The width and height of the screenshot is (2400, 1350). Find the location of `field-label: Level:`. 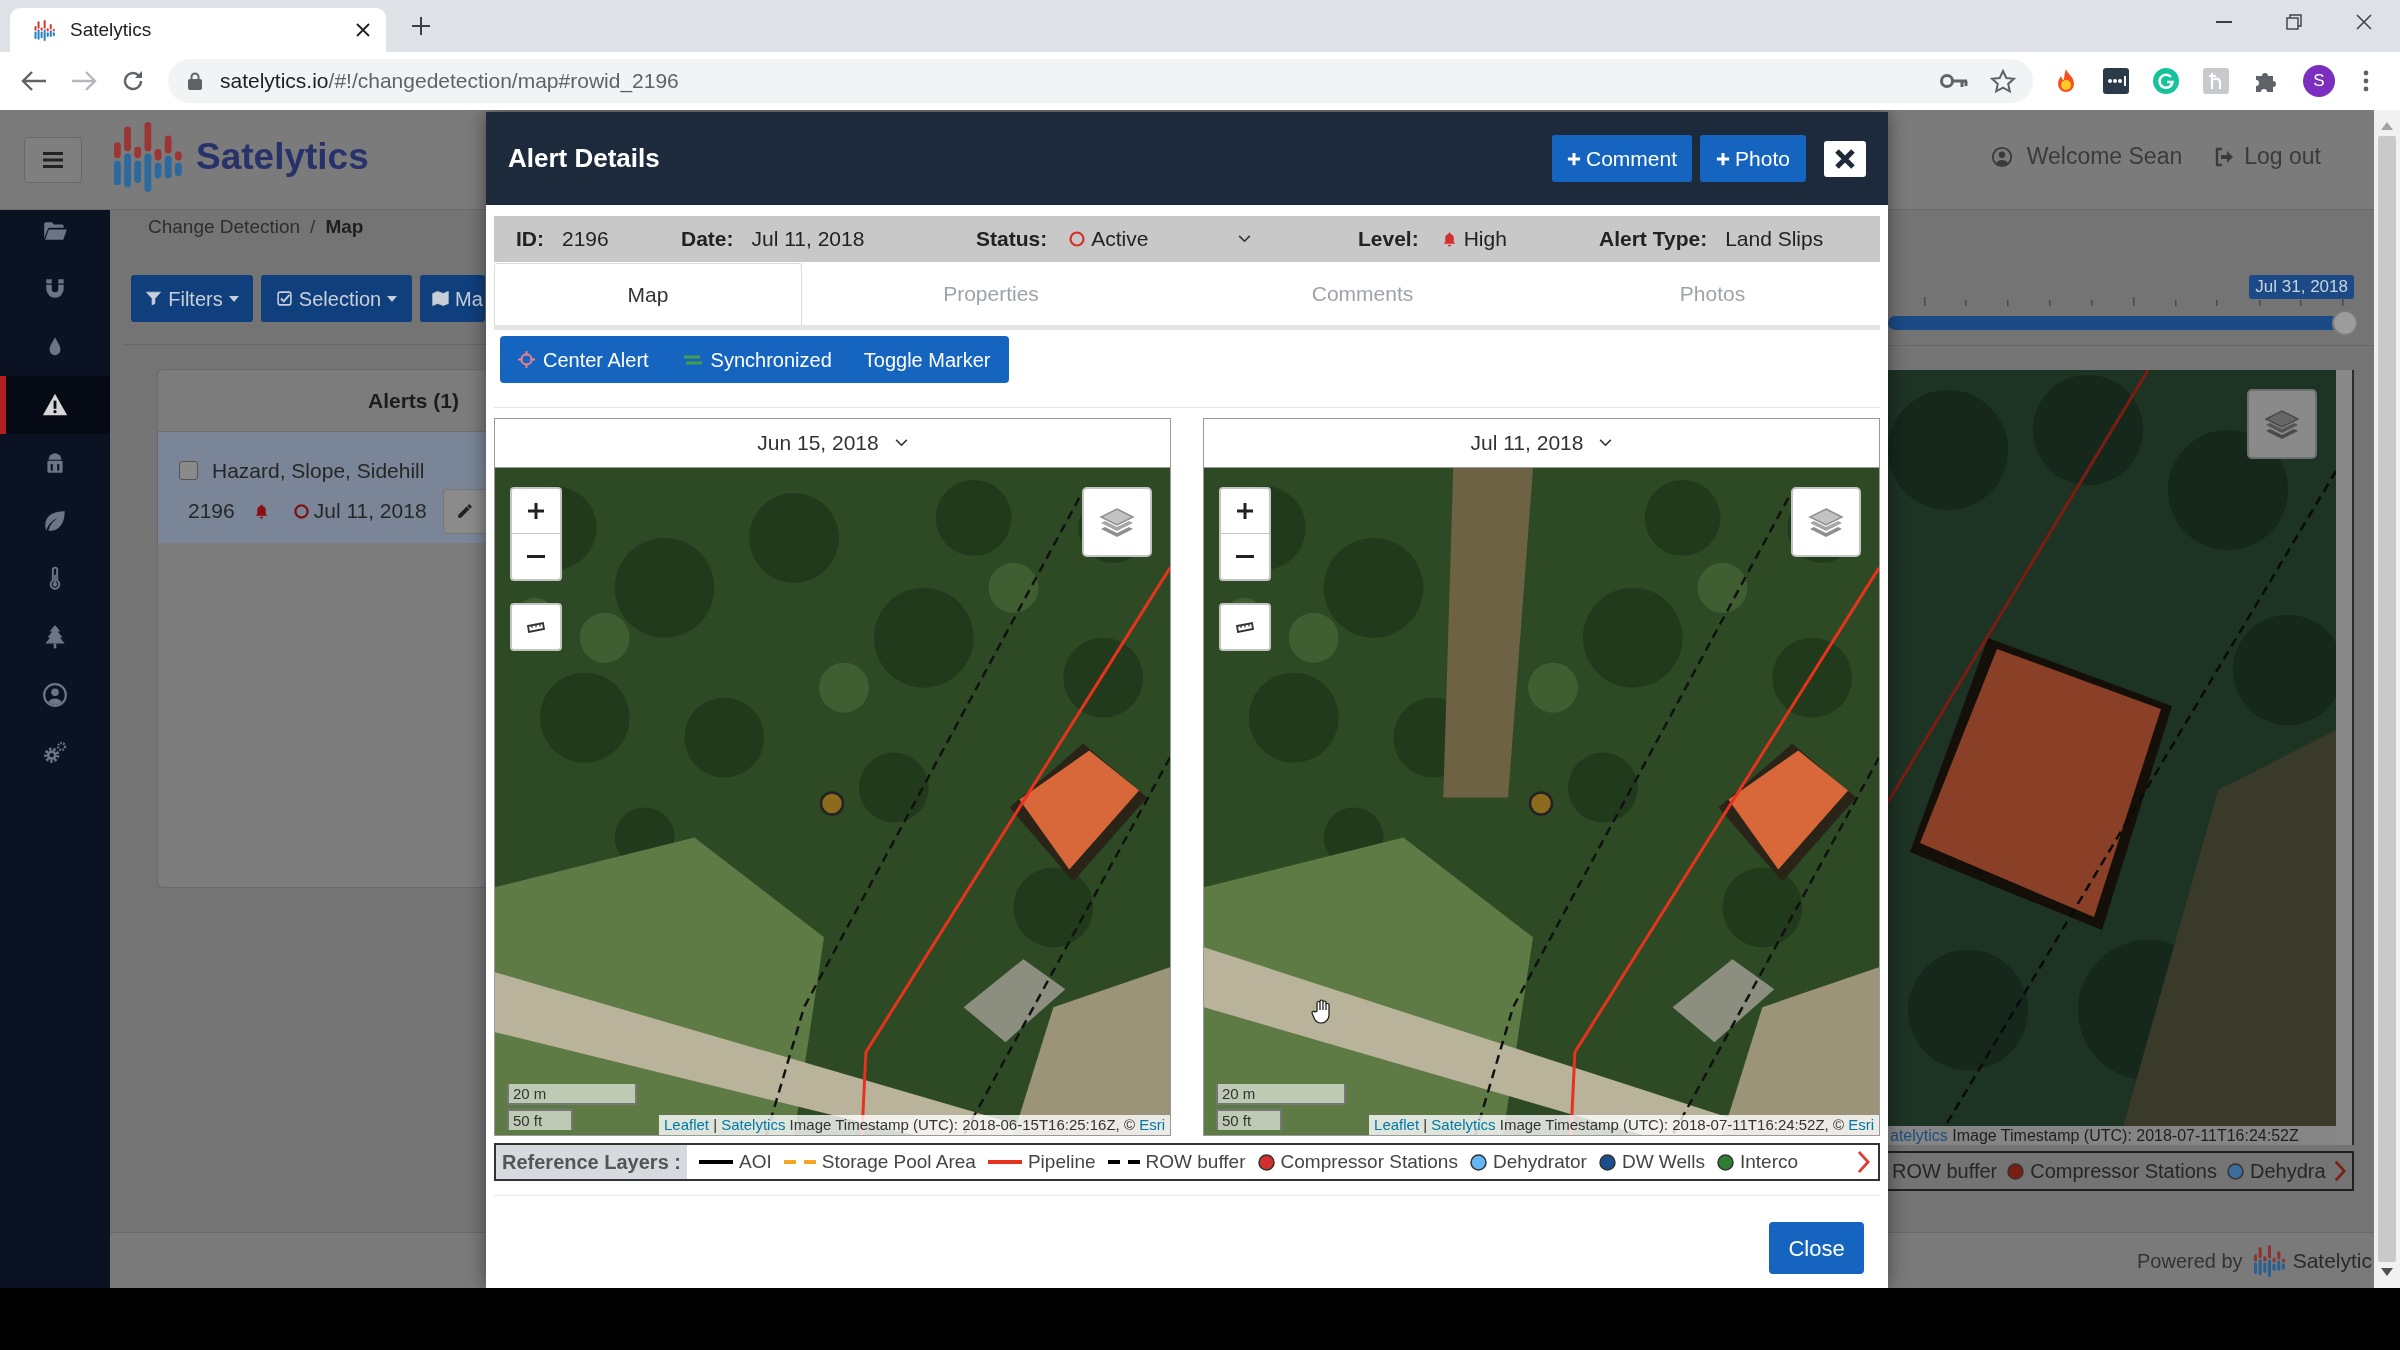

field-label: Level: is located at coordinates (1388, 239).